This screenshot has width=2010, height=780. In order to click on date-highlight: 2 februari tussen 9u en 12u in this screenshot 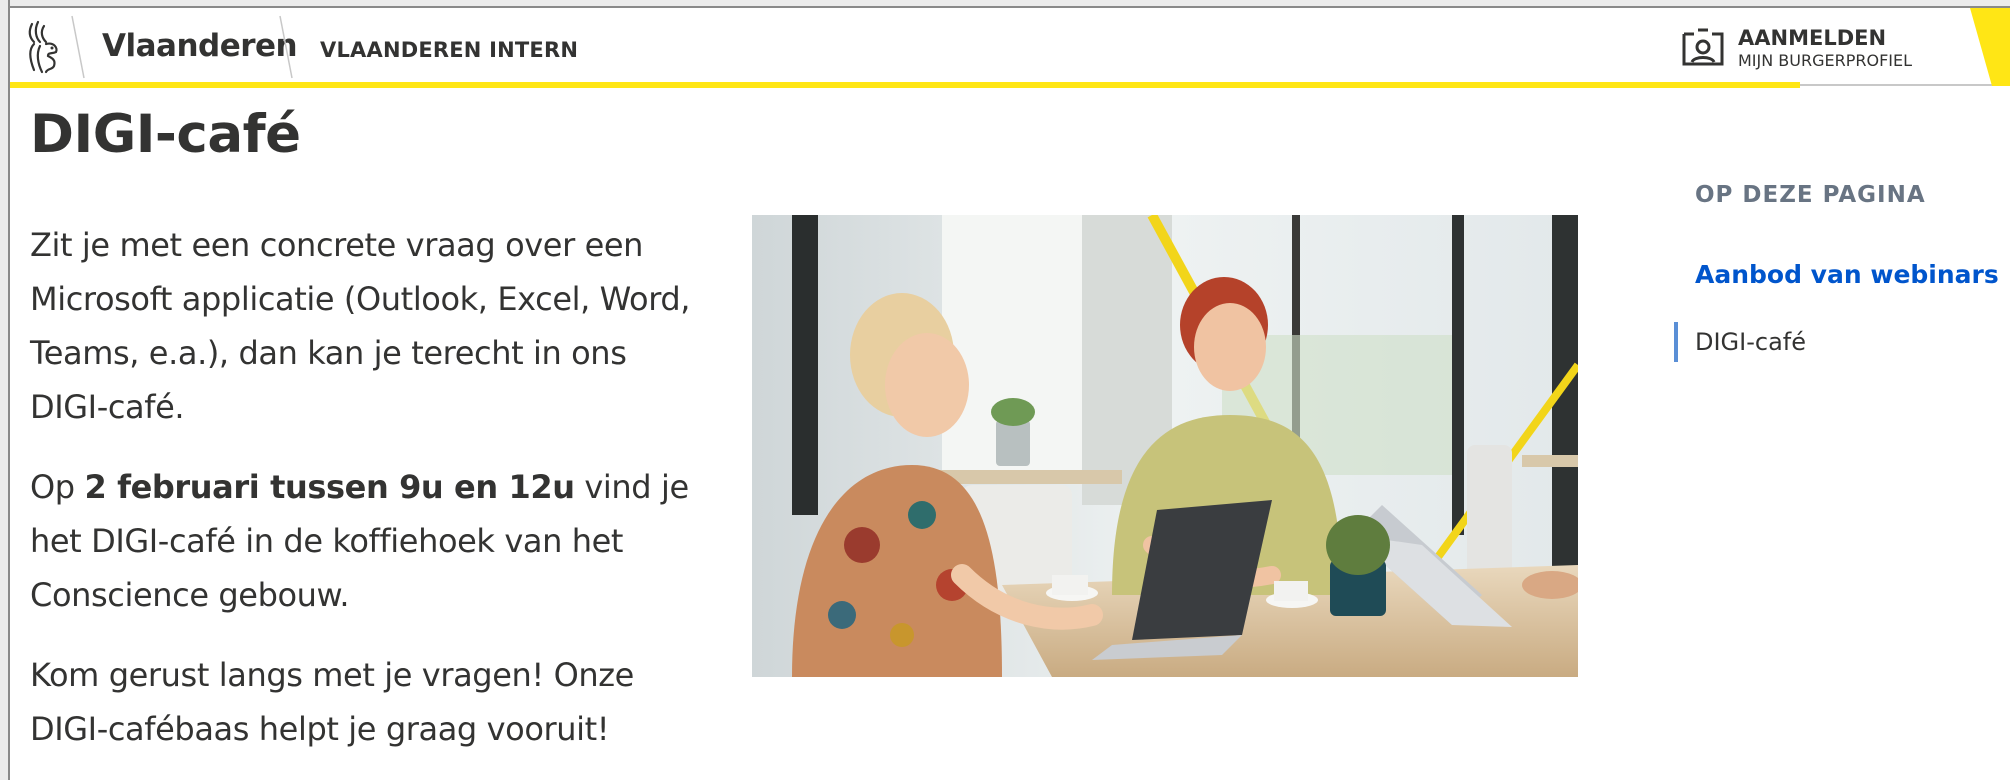, I will do `click(329, 487)`.